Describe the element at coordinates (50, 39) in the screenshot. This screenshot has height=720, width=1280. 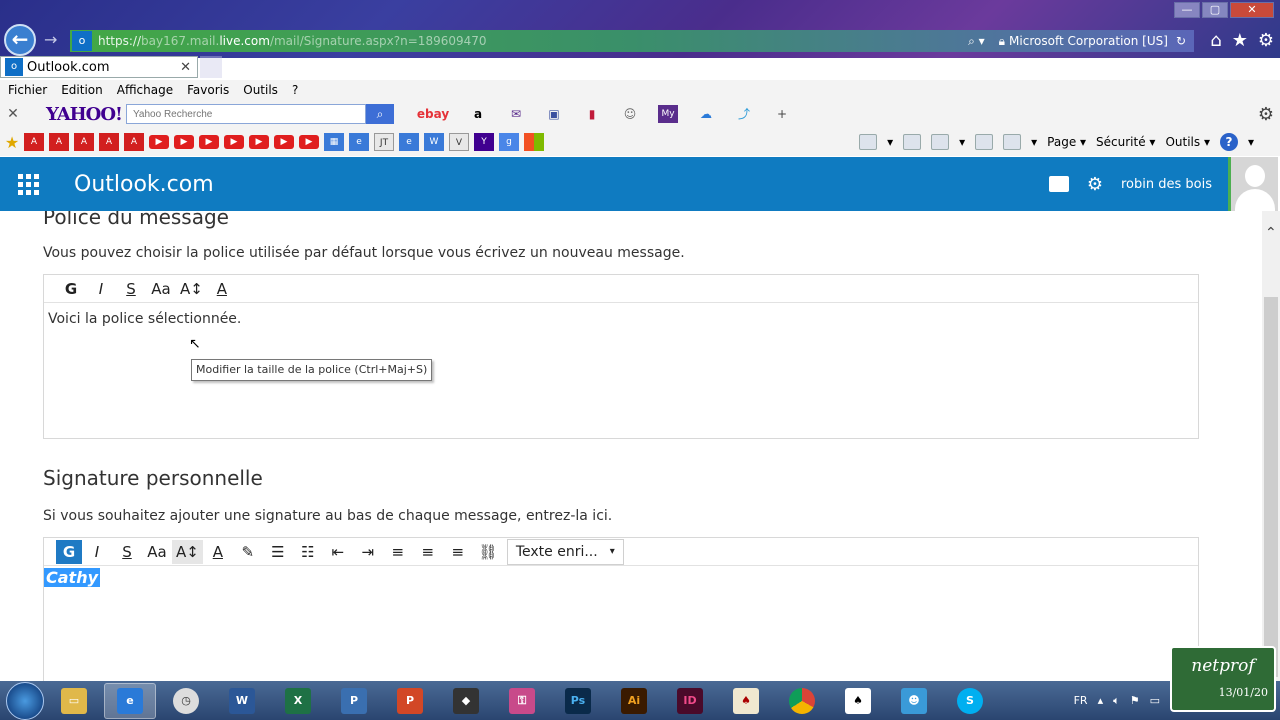
I see `forward-button: →` at that location.